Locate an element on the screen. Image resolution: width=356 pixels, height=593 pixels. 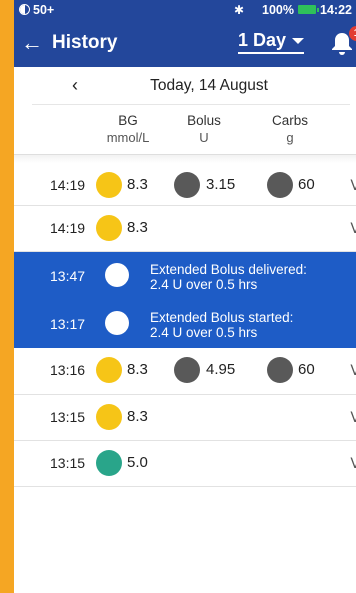
column-bg-name: BG is located at coordinates (128, 120).